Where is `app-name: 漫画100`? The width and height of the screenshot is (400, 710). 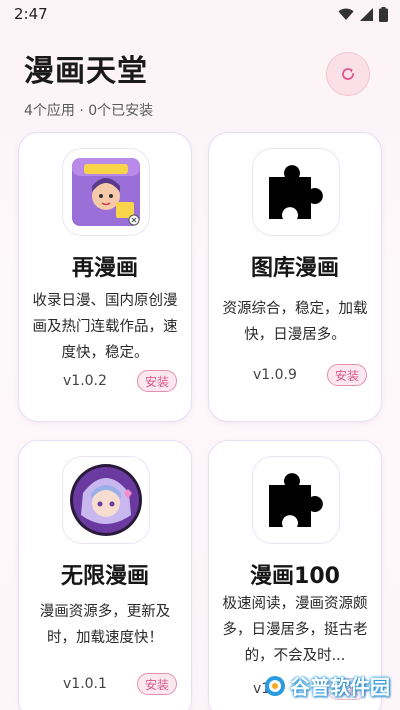
app-name: 漫画100 is located at coordinates (295, 576).